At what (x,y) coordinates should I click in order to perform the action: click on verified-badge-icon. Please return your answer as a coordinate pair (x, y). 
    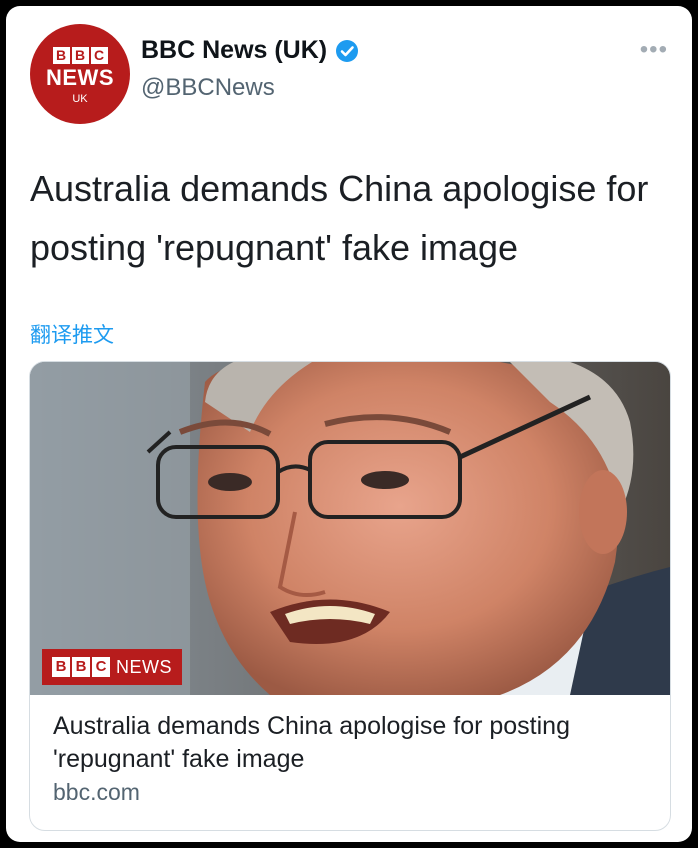
    Looking at the image, I should click on (347, 50).